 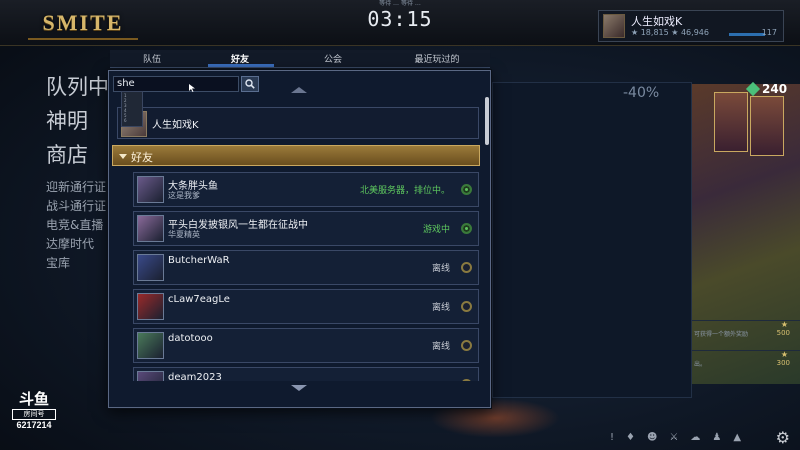 I want to click on reward-text: 出。, so click(x=700, y=364).